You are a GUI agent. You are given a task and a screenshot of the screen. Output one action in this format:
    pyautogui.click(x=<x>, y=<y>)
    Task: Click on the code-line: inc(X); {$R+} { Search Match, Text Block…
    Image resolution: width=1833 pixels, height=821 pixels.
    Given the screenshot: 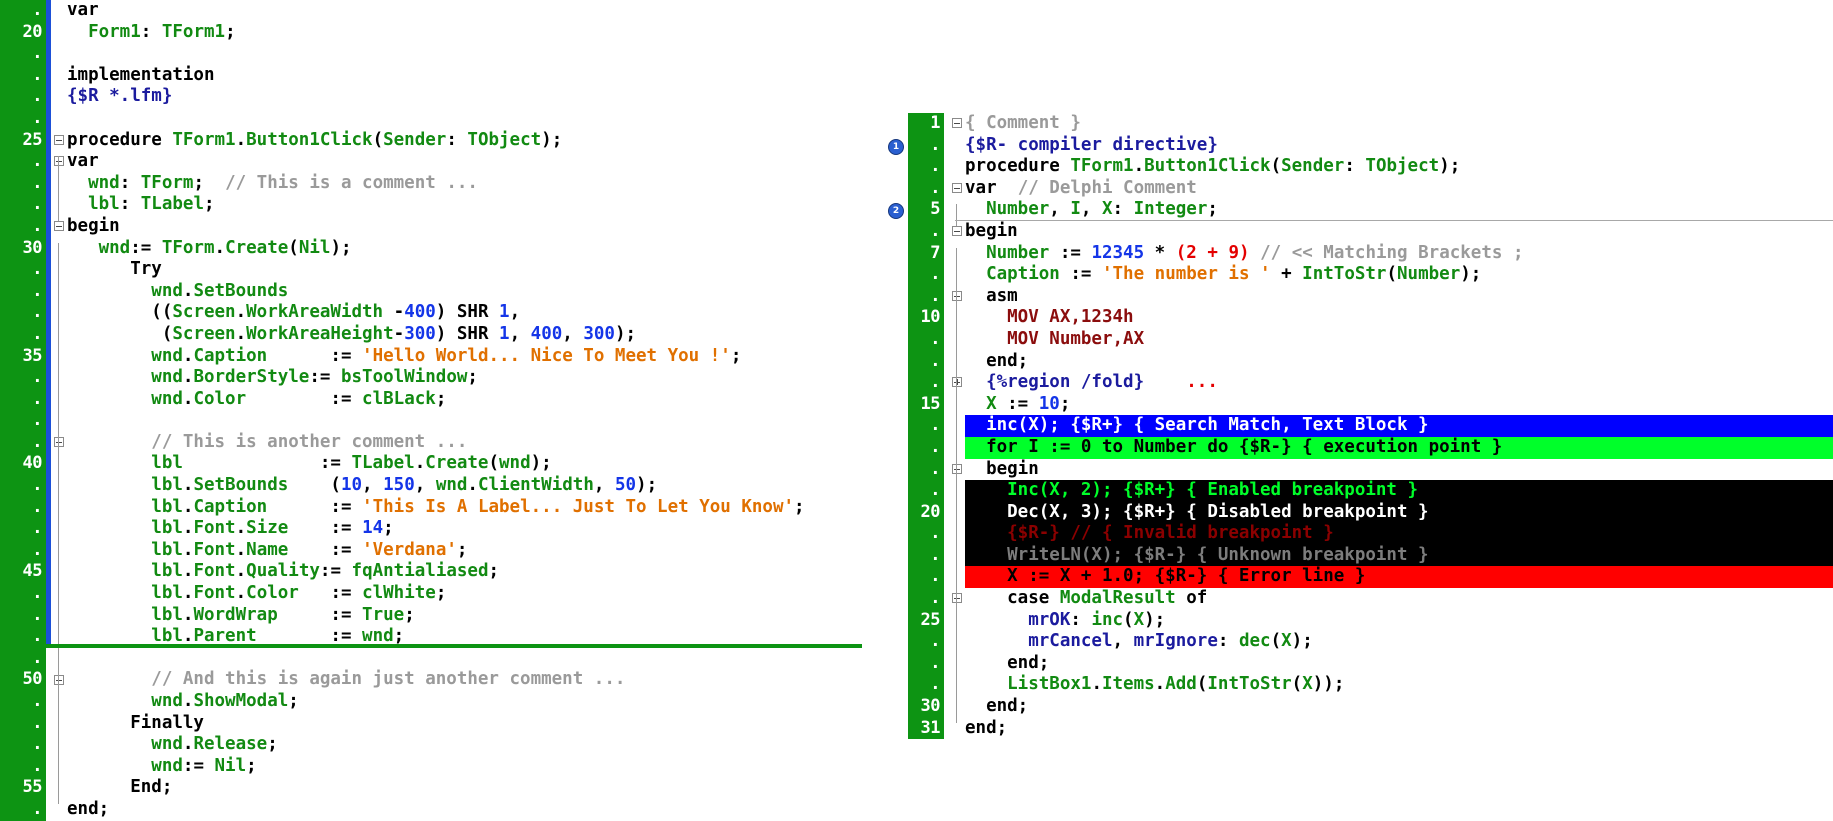 What is the action you would take?
    pyautogui.click(x=1399, y=426)
    